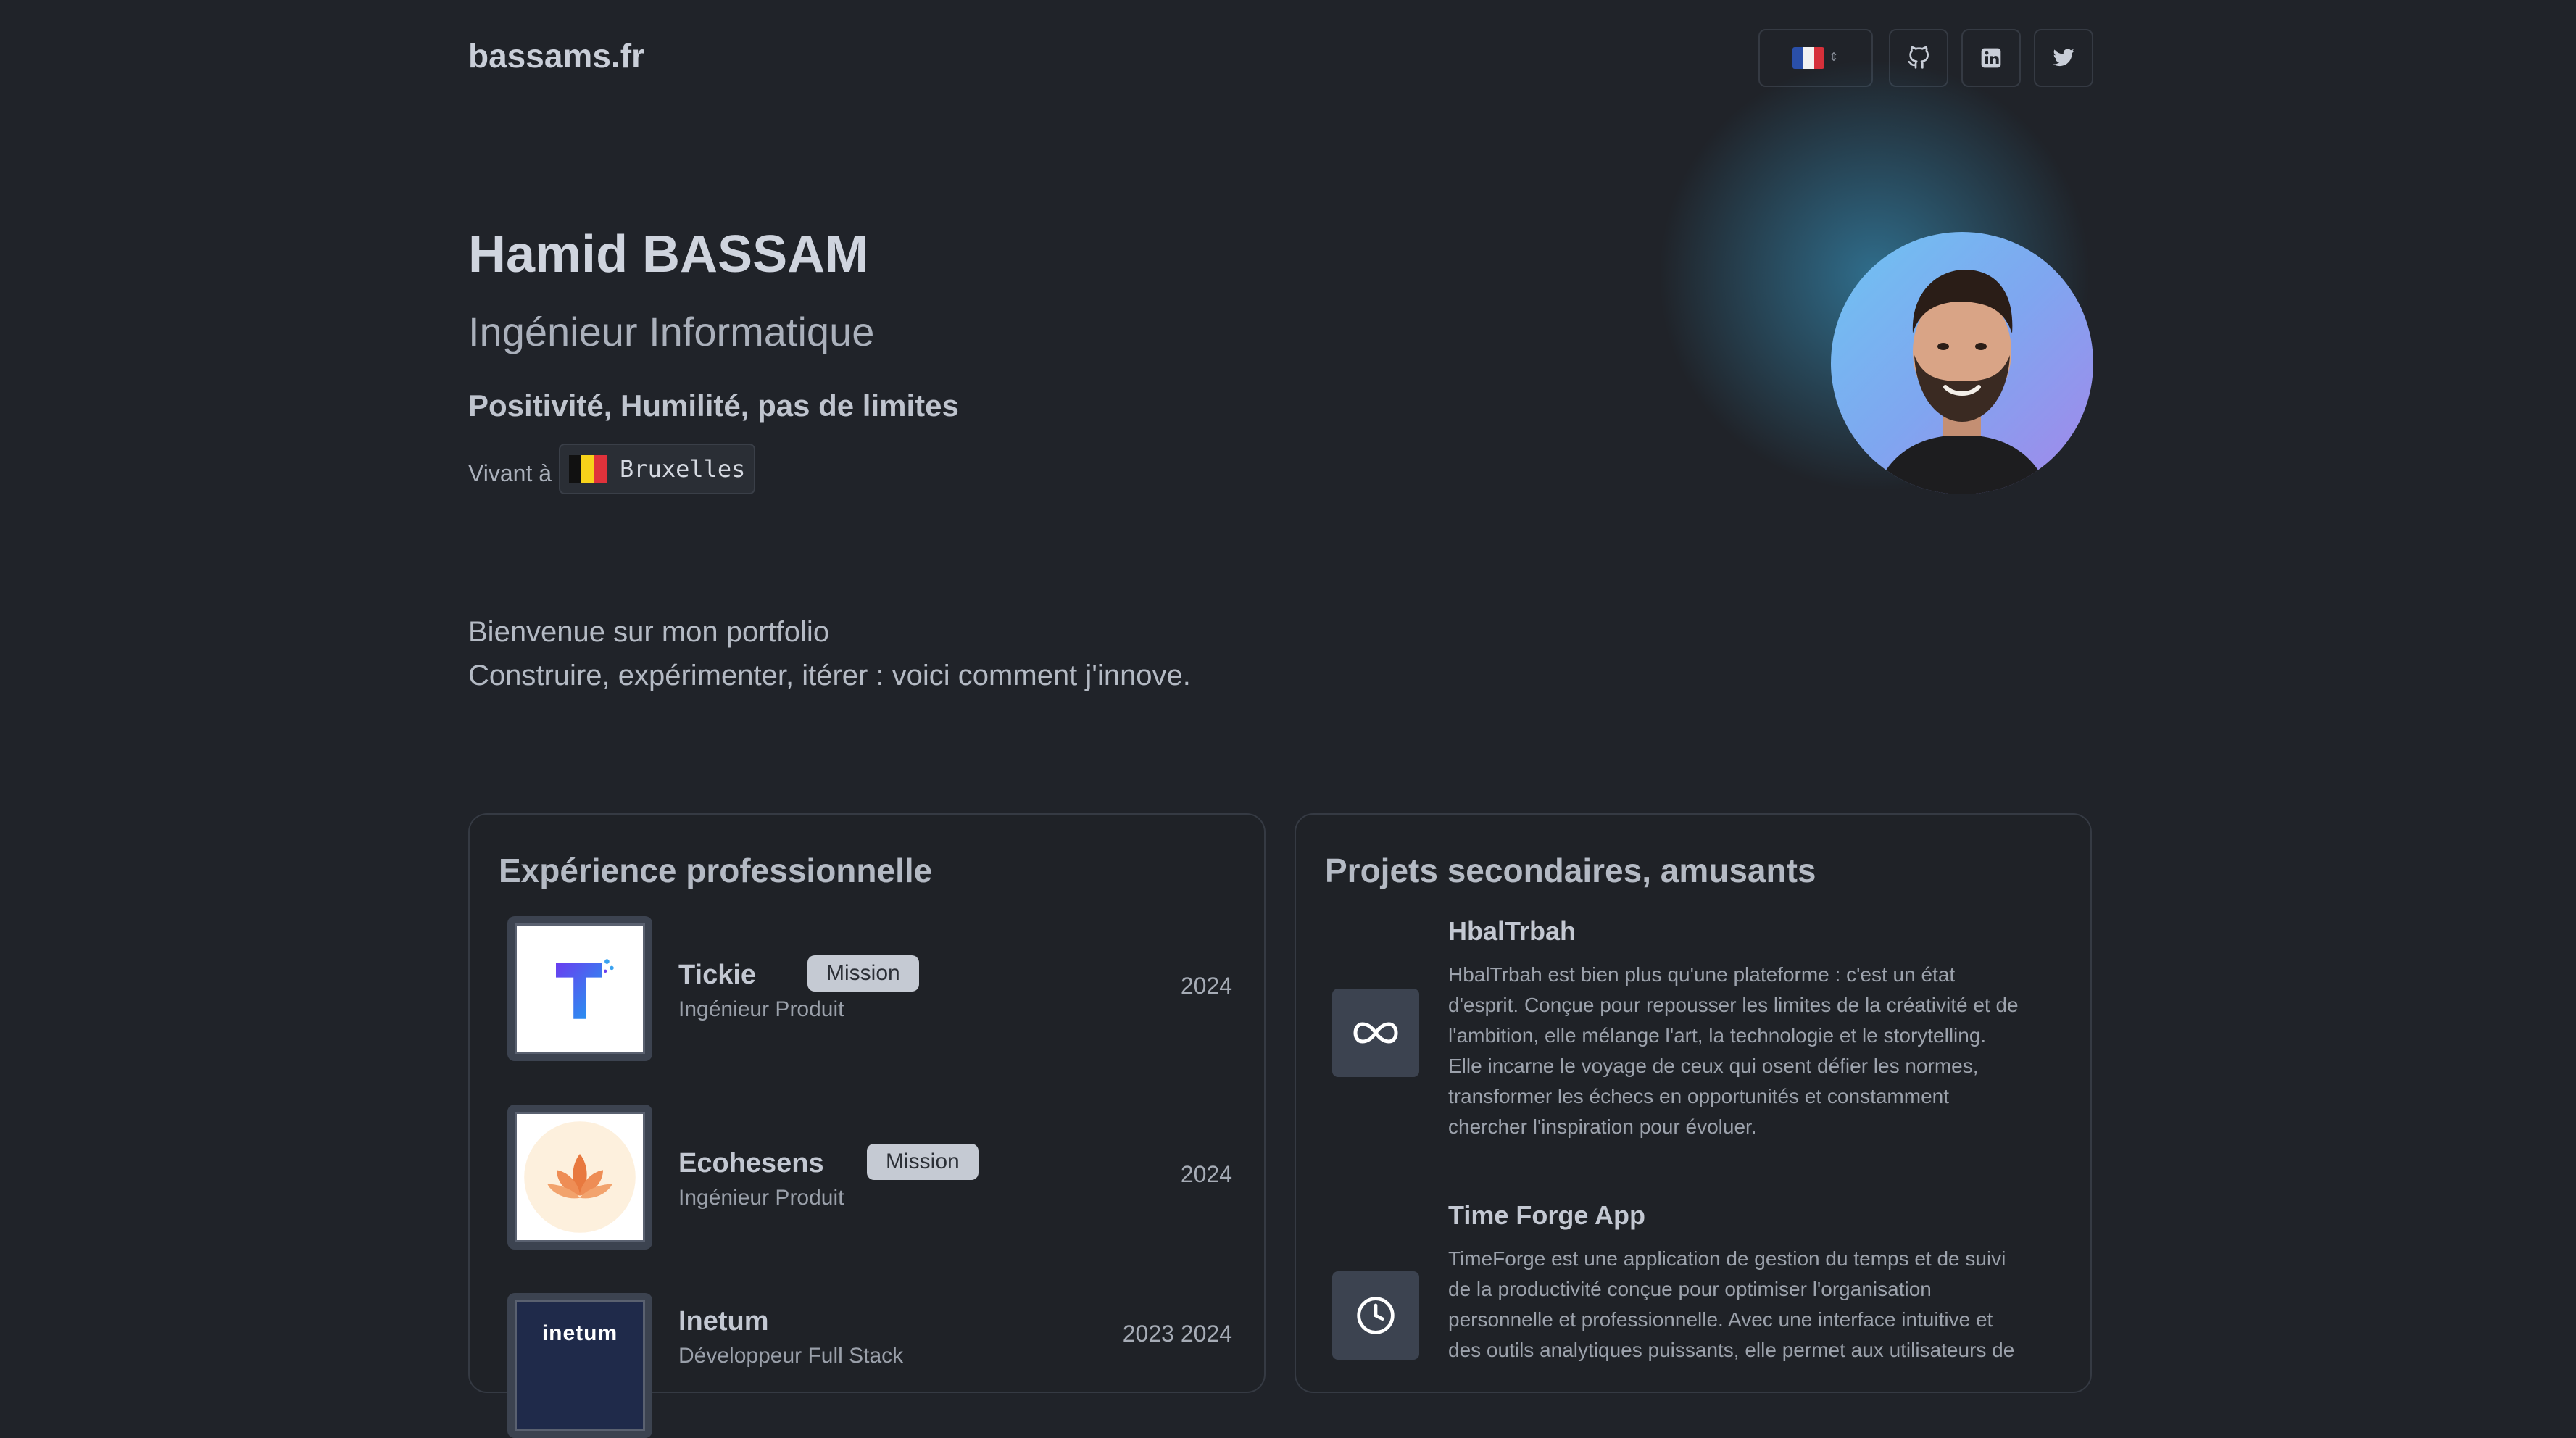 The height and width of the screenshot is (1438, 2576). Describe the element at coordinates (671, 331) in the screenshot. I see `hero-role: Ingénieur Informatique` at that location.